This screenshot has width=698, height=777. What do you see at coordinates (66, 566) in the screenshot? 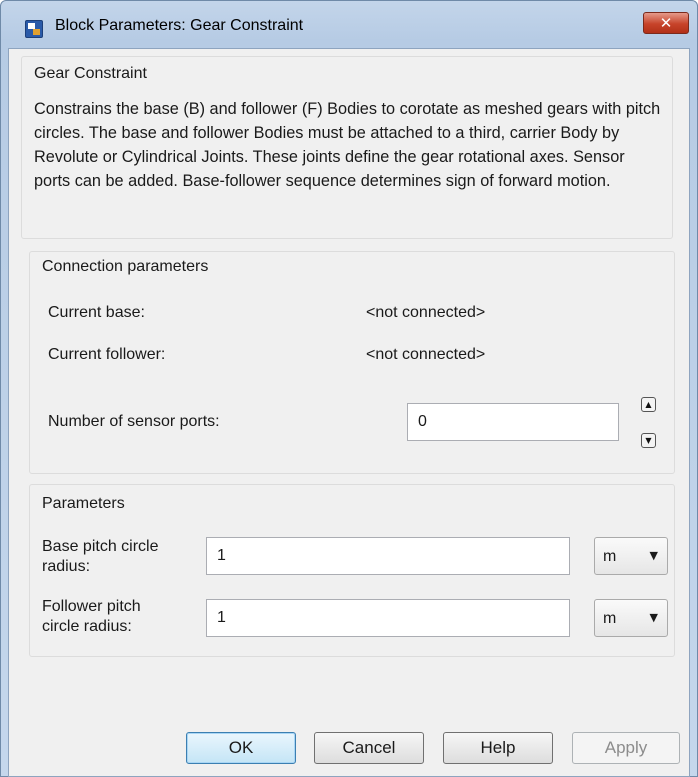
I see `base-radius-label-line2: radius:` at bounding box center [66, 566].